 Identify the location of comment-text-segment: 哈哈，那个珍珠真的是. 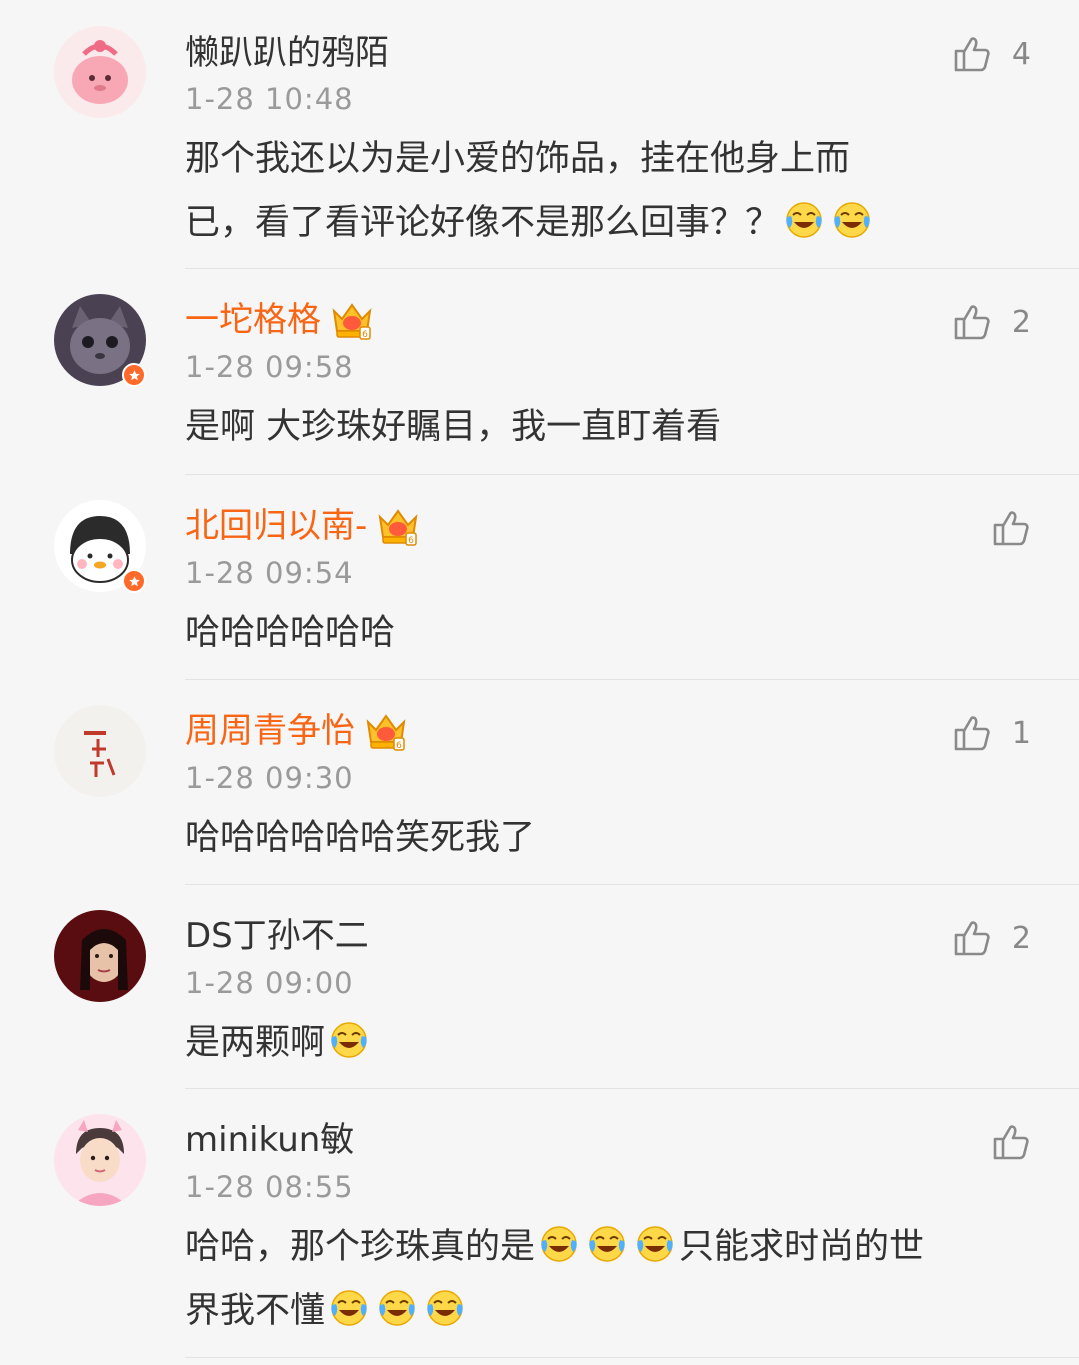
(360, 1247).